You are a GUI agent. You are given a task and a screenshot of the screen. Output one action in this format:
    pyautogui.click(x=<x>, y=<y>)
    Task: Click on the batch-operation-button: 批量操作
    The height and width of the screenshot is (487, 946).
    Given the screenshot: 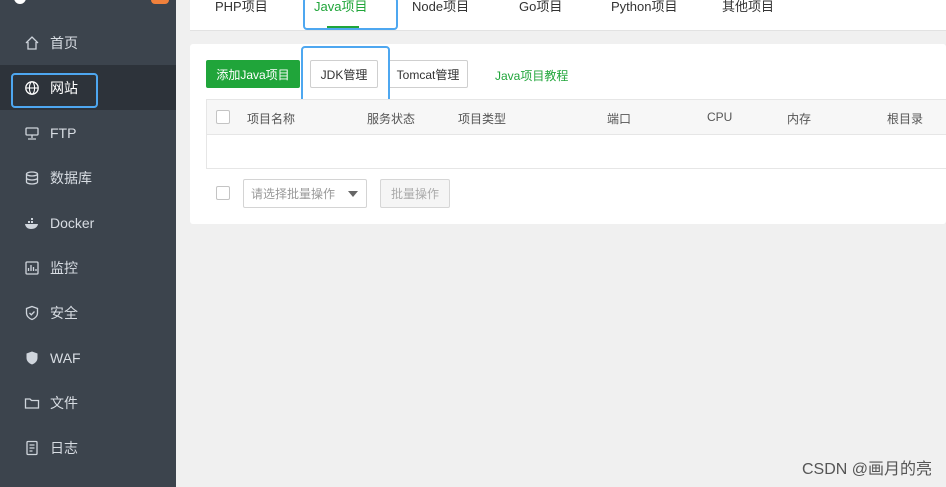 What is the action you would take?
    pyautogui.click(x=415, y=193)
    